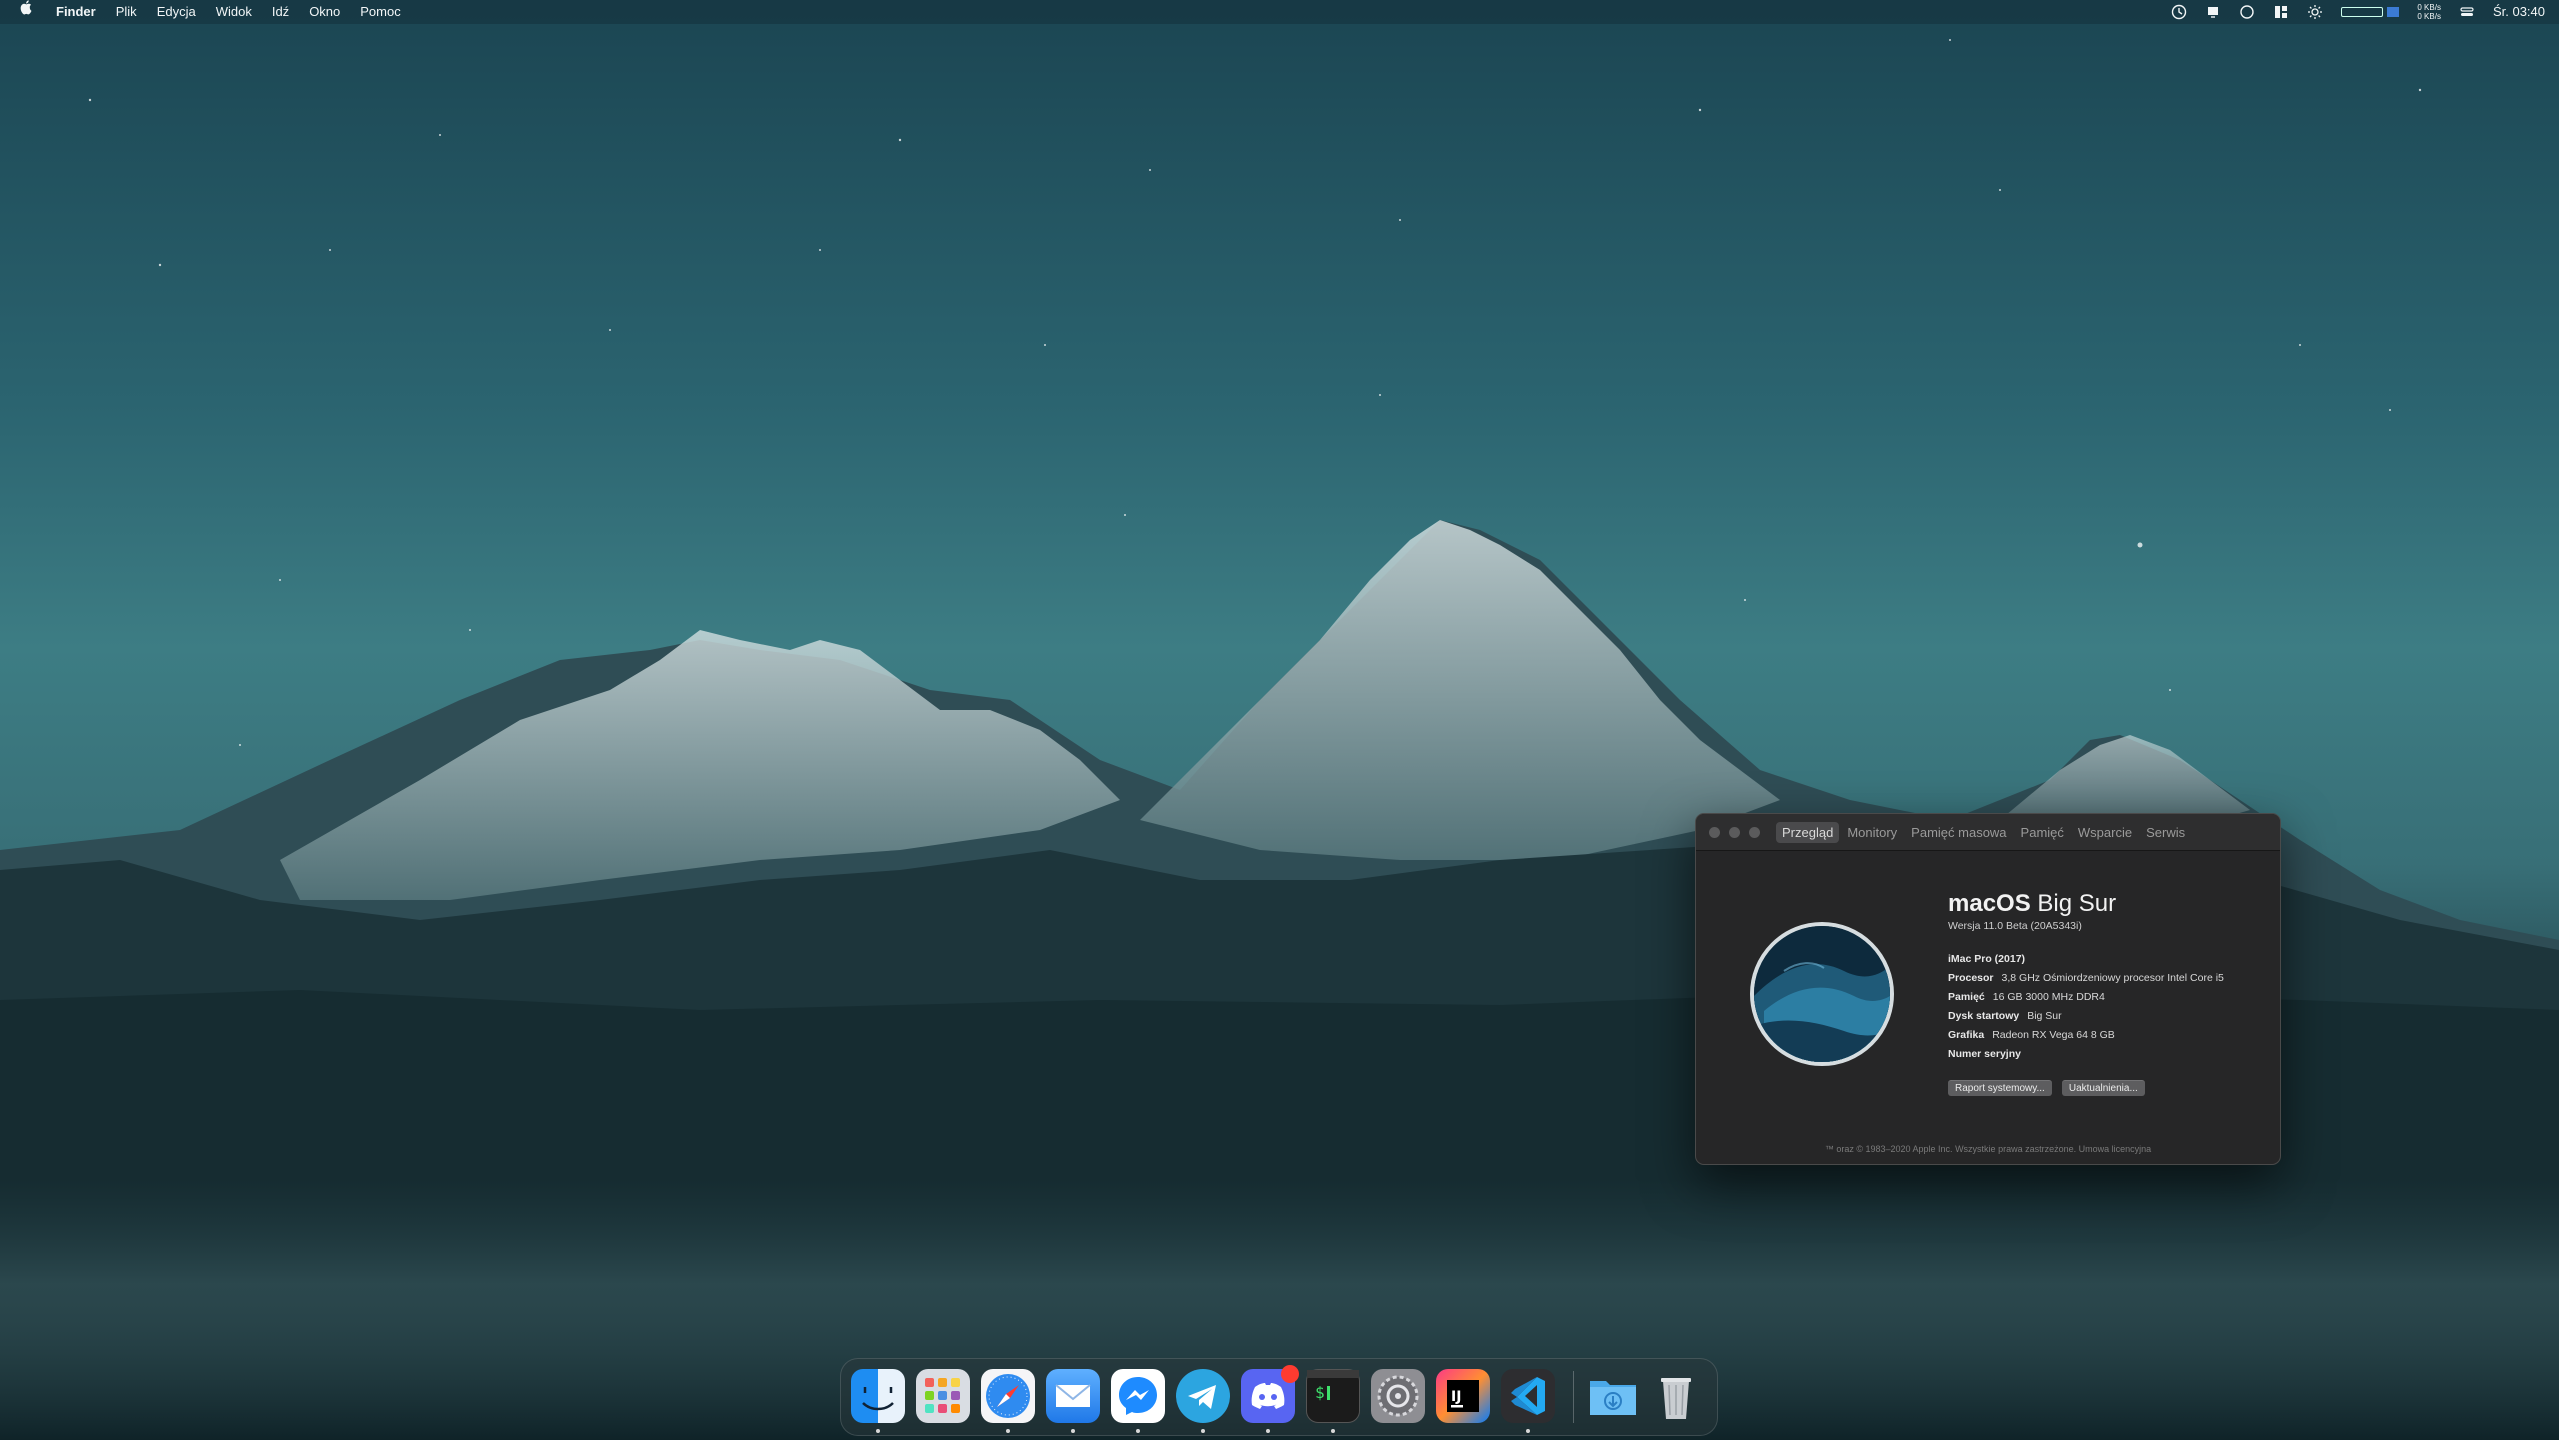 This screenshot has width=2559, height=1440. What do you see at coordinates (2393, 12) in the screenshot?
I see `memory-meter-bar` at bounding box center [2393, 12].